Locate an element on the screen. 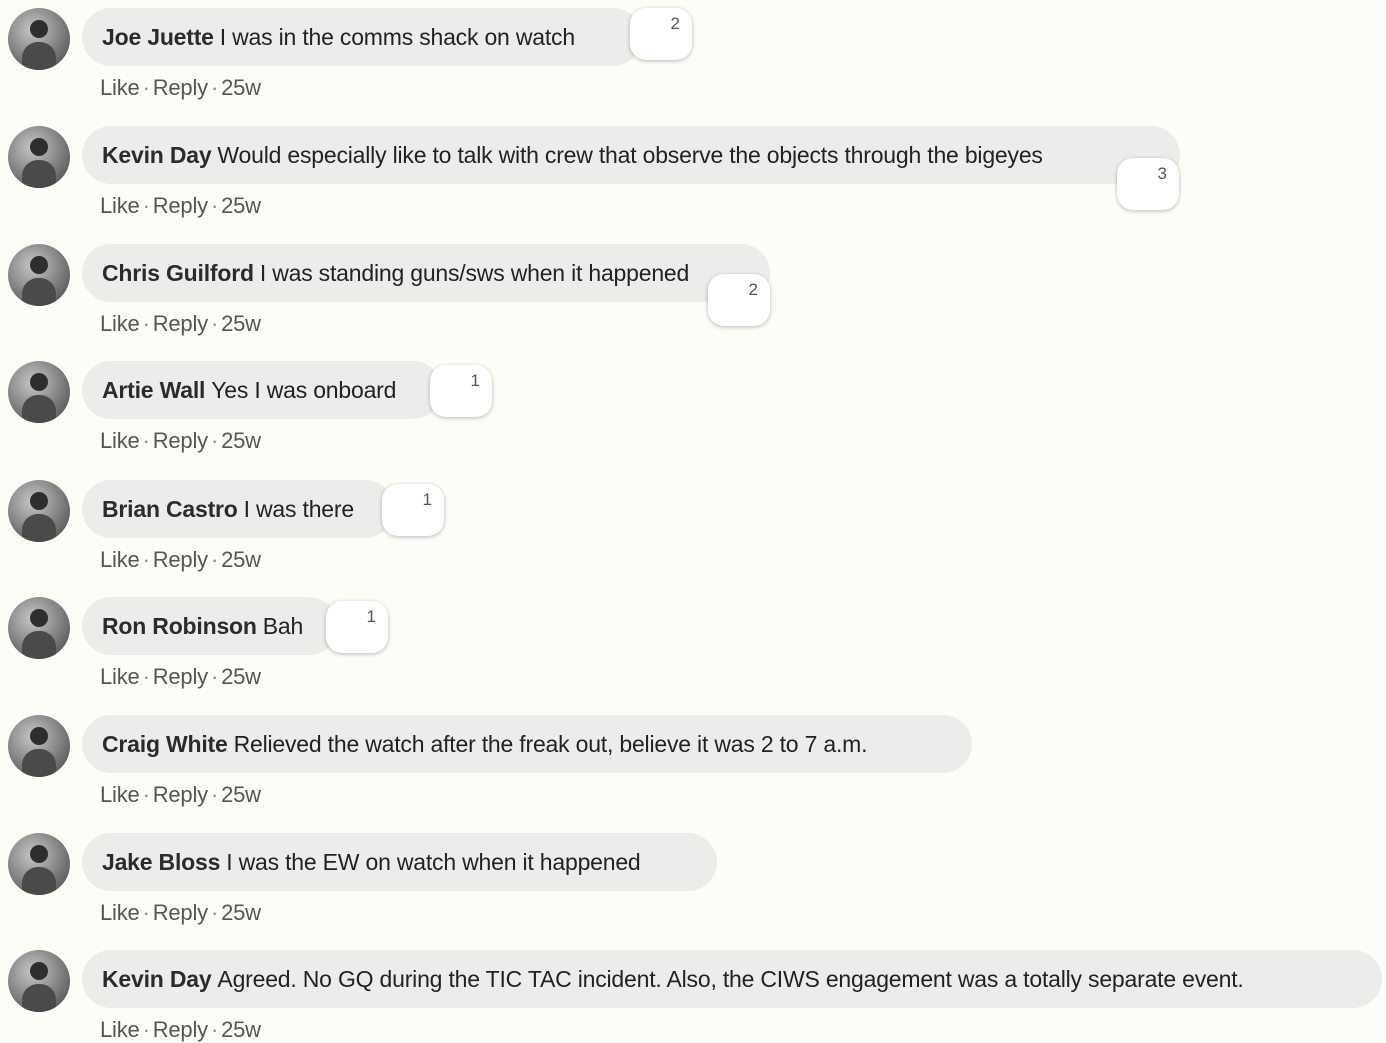  comment-text: I was standing guns/sws when it happened is located at coordinates (474, 272).